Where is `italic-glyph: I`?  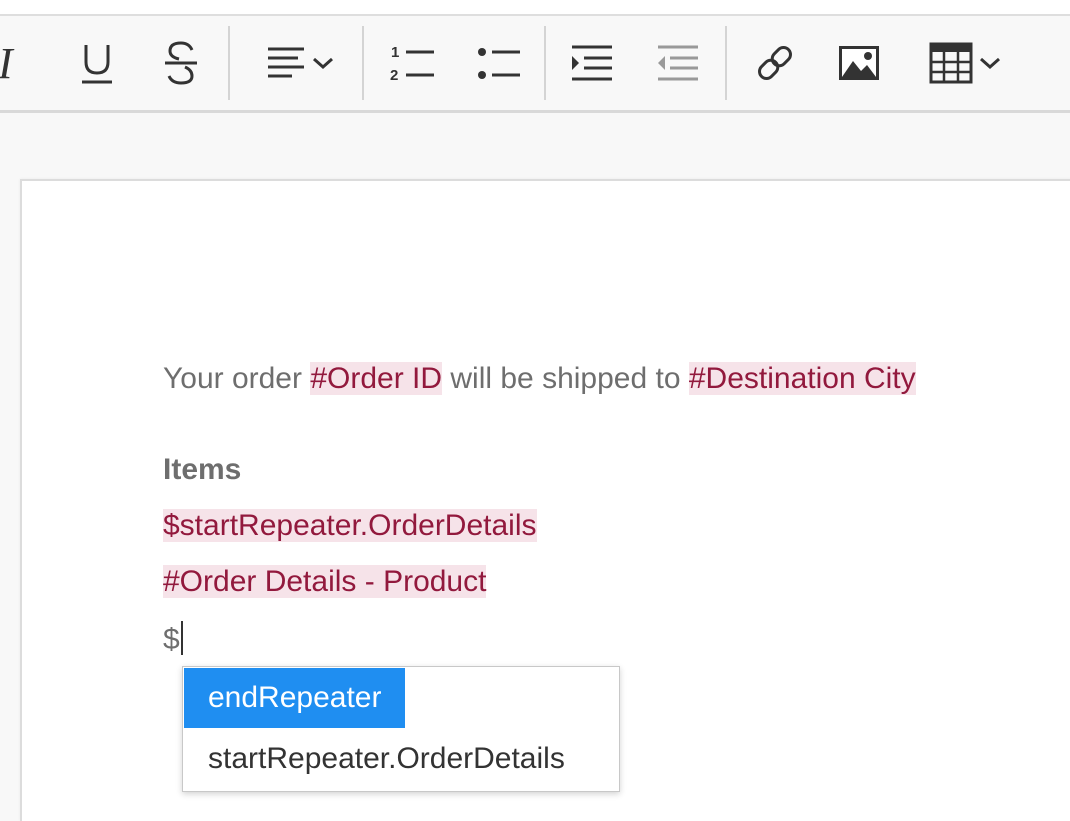 italic-glyph: I is located at coordinates (7, 63).